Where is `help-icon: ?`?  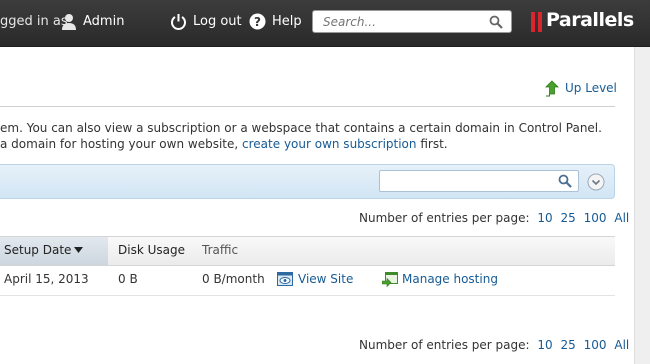
help-icon: ? is located at coordinates (257, 21).